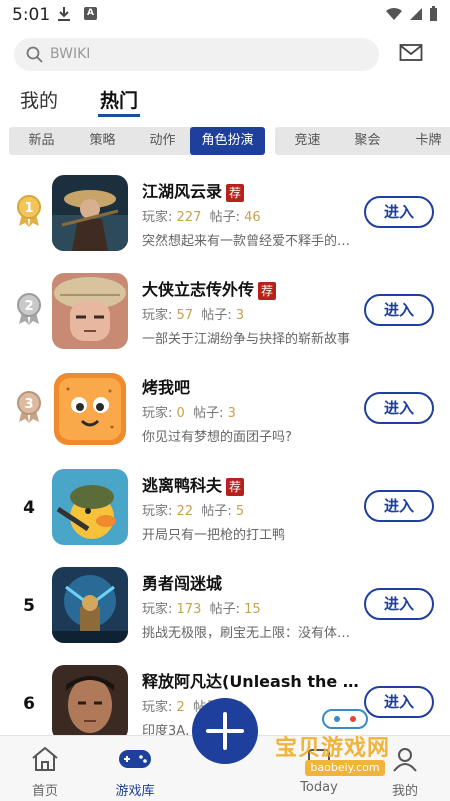  I want to click on game-title: 勇者闯迷城, so click(182, 583).